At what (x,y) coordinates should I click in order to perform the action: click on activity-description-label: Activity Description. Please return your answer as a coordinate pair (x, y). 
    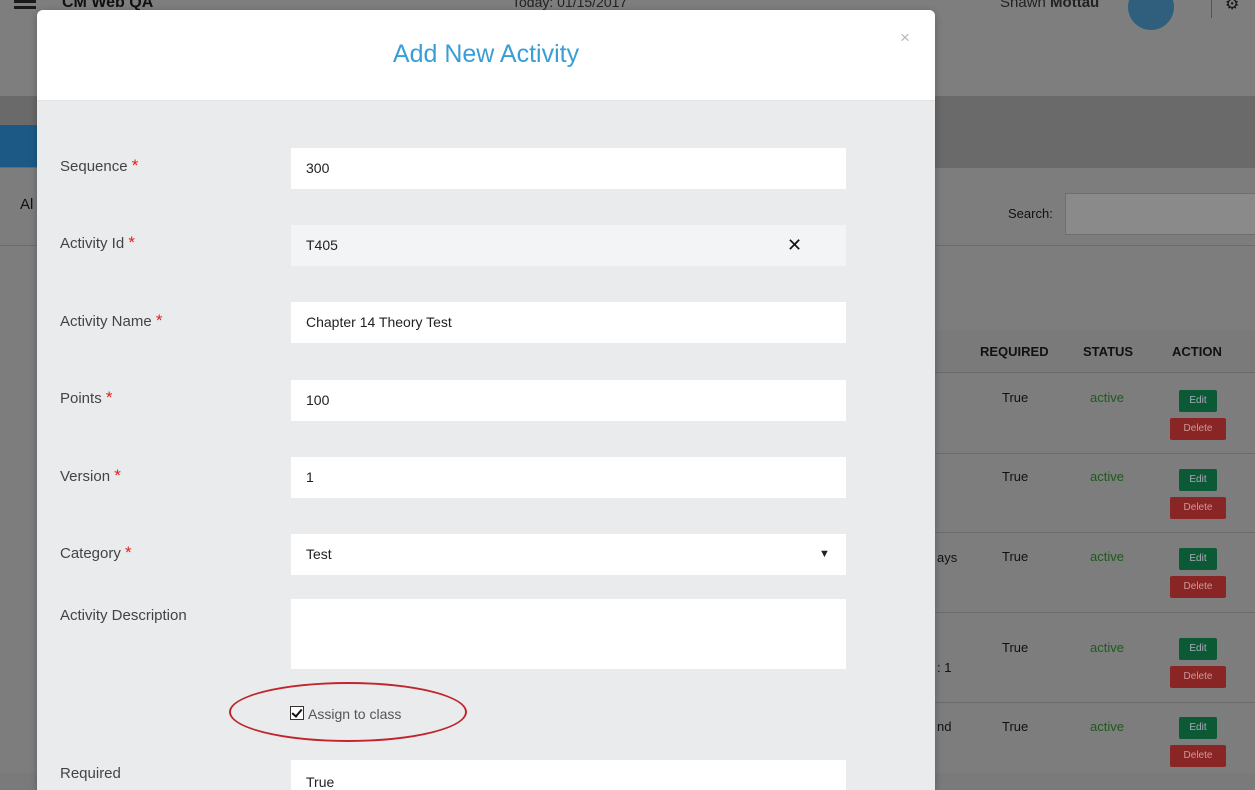
    Looking at the image, I should click on (123, 615).